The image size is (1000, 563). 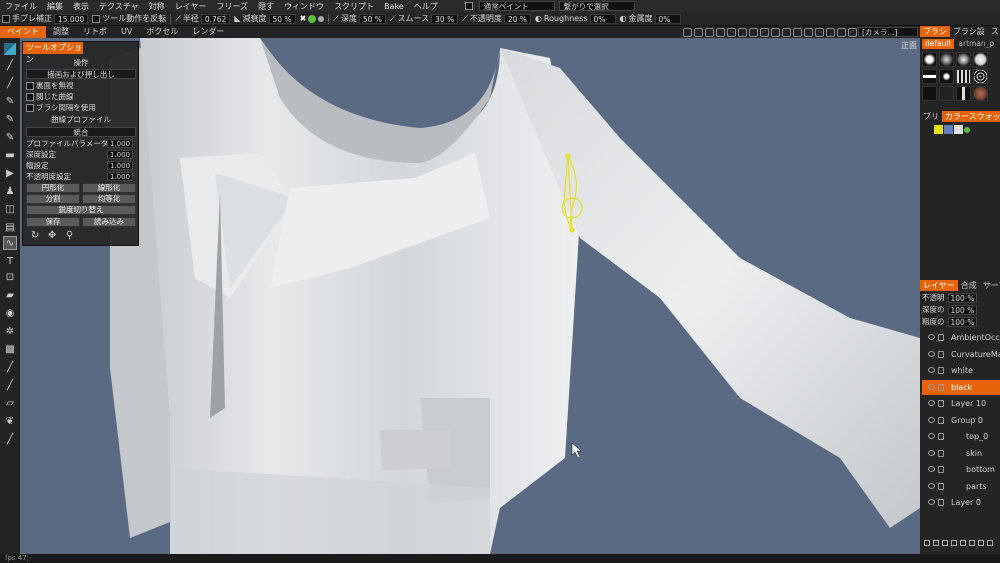 What do you see at coordinates (312, 18) in the screenshot?
I see `green-sphere-icon` at bounding box center [312, 18].